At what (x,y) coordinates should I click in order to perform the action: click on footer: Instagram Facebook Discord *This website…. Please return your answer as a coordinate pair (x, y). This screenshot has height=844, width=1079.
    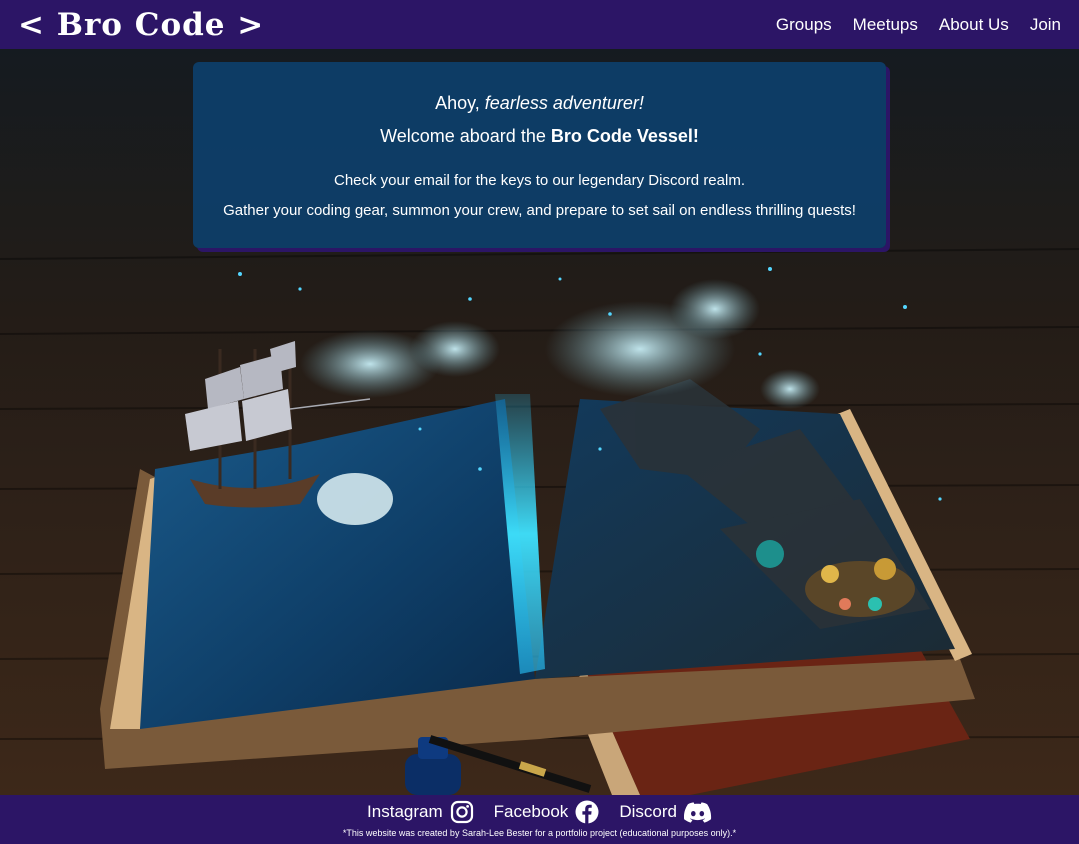
    Looking at the image, I should click on (539, 819).